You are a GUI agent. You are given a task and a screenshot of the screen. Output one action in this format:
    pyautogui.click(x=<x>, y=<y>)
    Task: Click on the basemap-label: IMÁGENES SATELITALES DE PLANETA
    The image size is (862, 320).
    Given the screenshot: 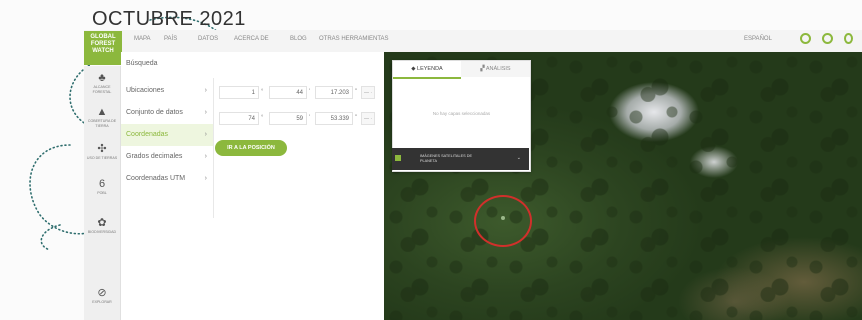 What is the action you would take?
    pyautogui.click(x=446, y=158)
    